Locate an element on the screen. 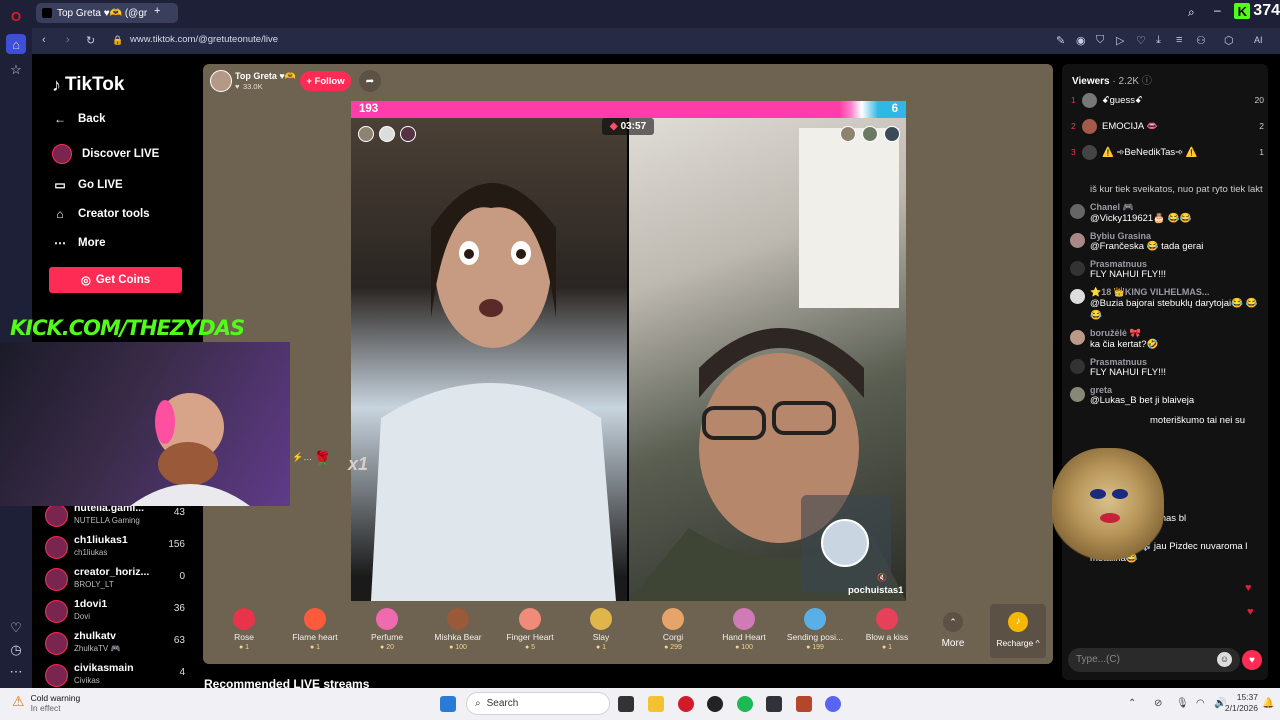 The height and width of the screenshot is (720, 1280). new-tab-button: + is located at coordinates (157, 11).